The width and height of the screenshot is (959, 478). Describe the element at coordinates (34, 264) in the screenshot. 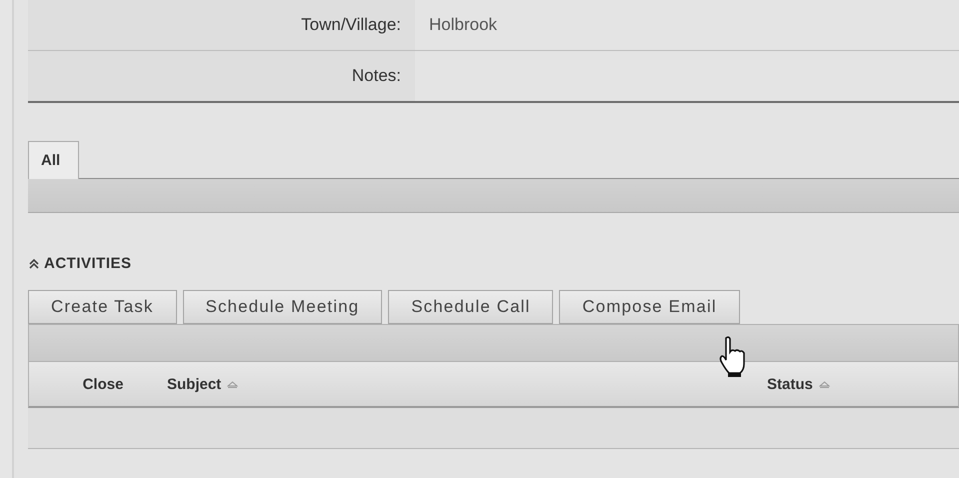

I see `collapse-icon` at that location.